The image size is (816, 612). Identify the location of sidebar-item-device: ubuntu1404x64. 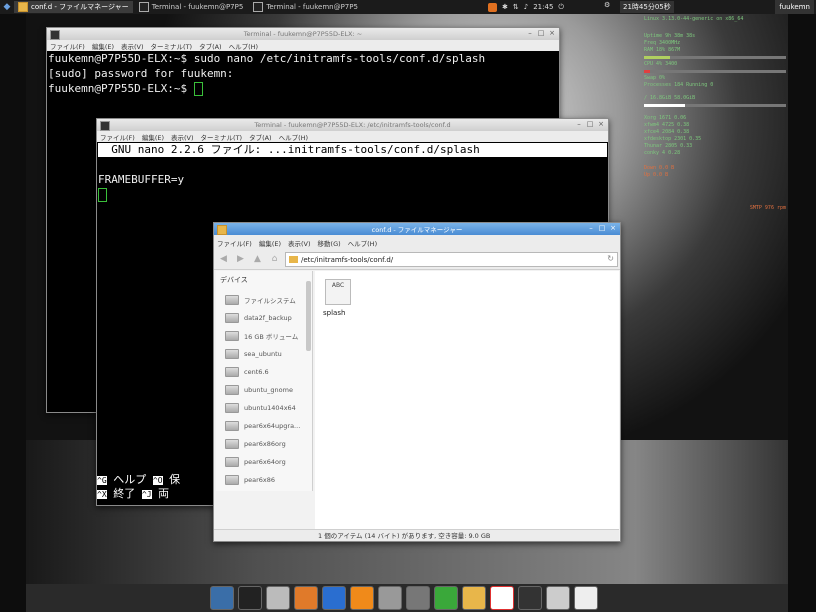
(264, 408).